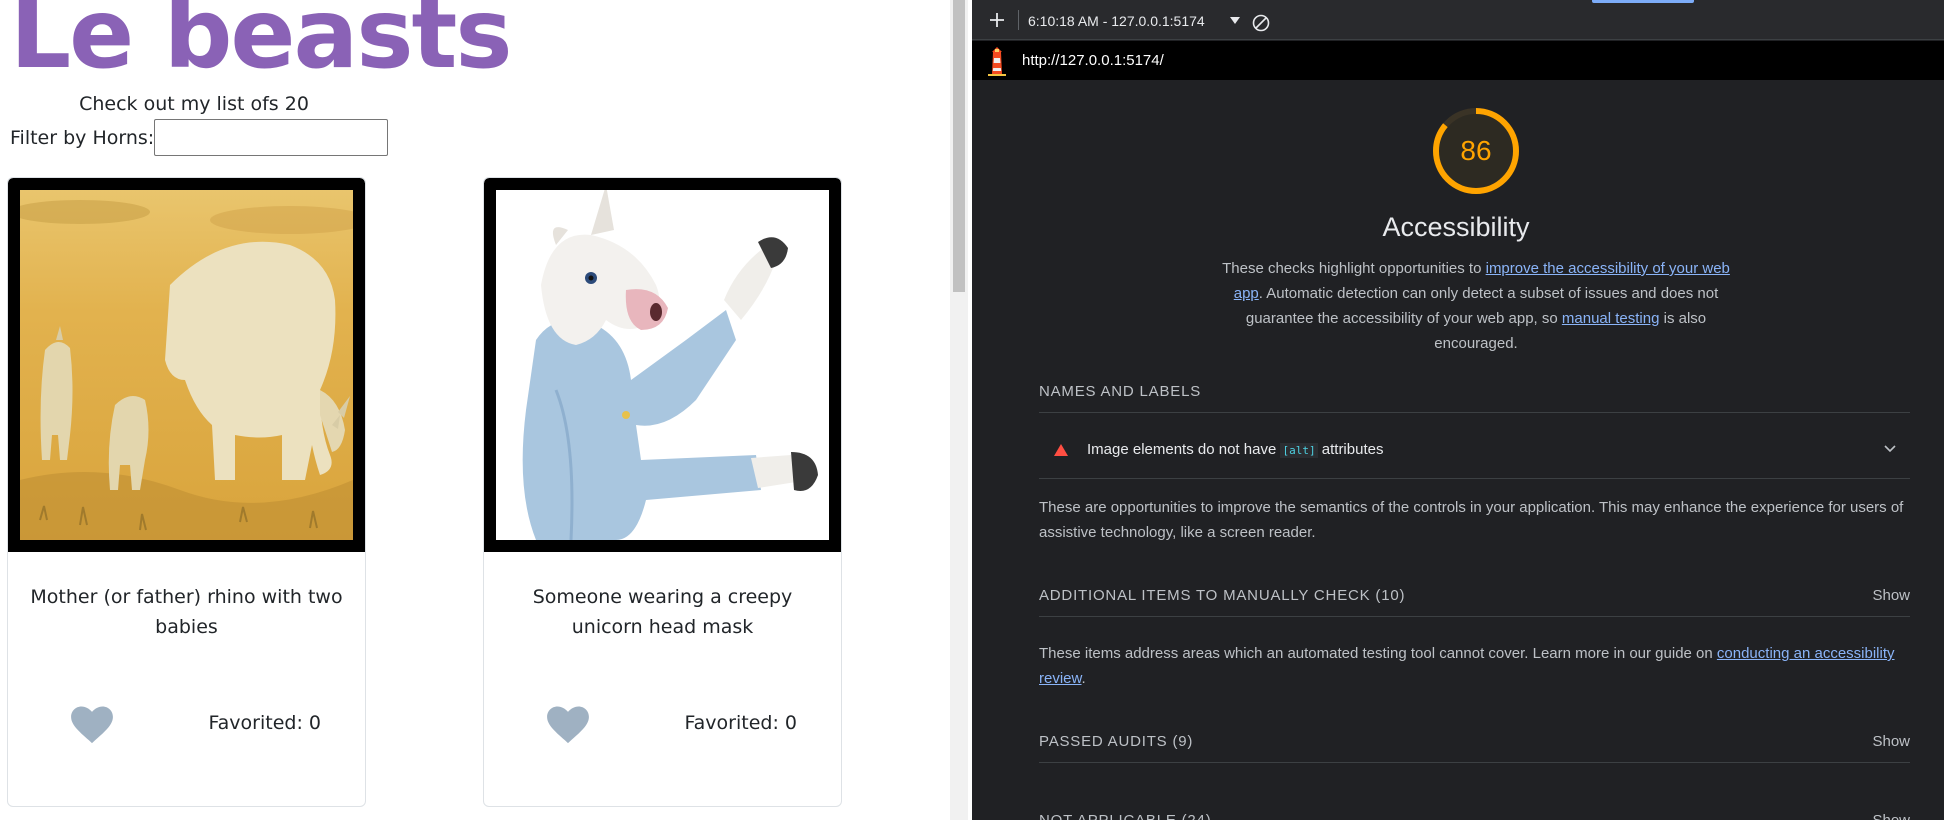  What do you see at coordinates (1458, 60) in the screenshot?
I see `report-url-bar: http://127.0.0.1:5174/` at bounding box center [1458, 60].